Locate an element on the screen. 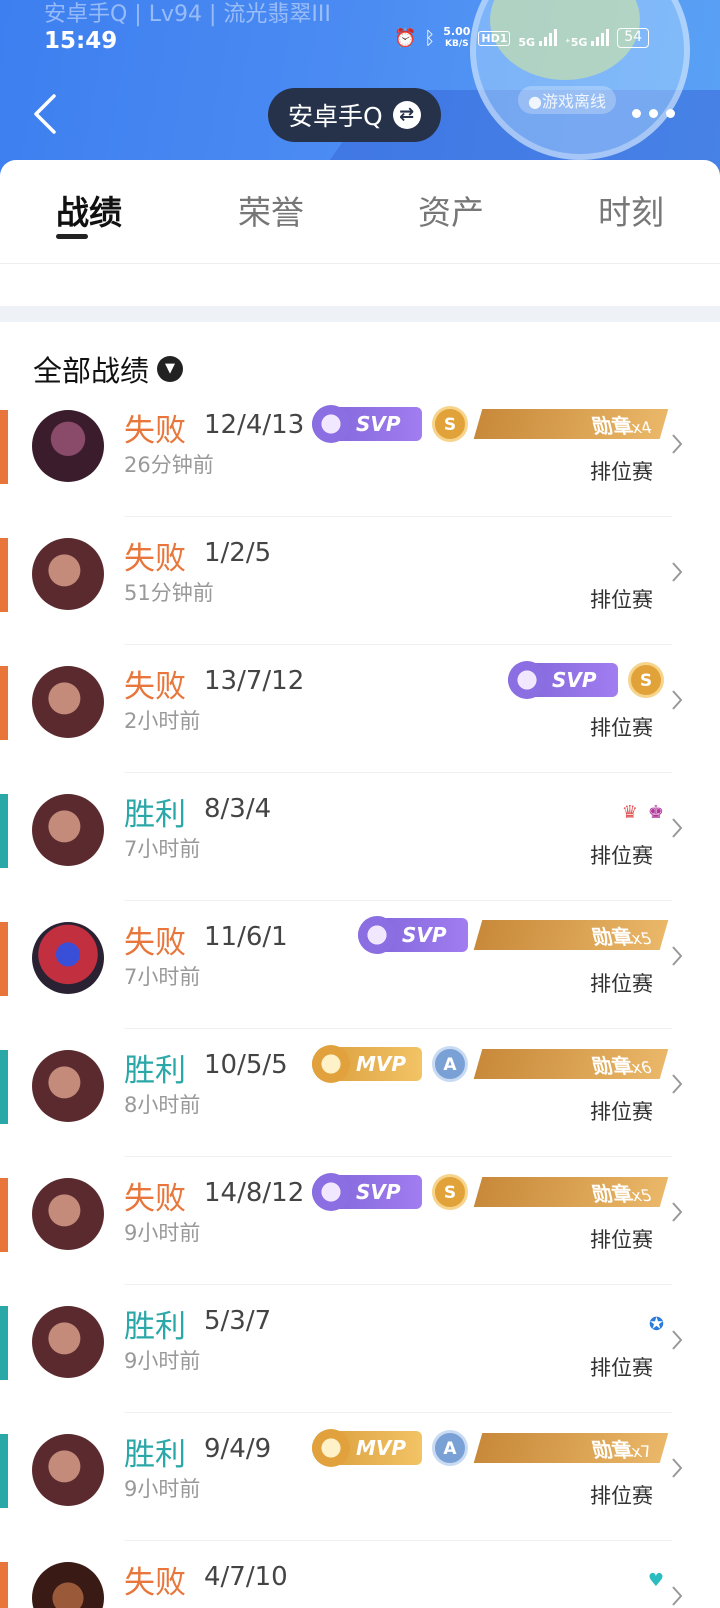  medal-badge: 勋章x6 is located at coordinates (571, 1064).